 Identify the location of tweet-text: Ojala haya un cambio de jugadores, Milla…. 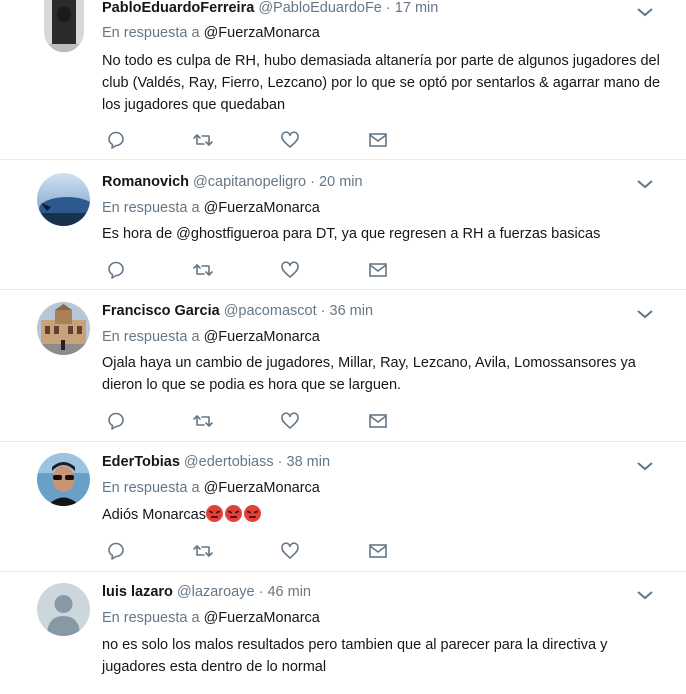
(369, 374).